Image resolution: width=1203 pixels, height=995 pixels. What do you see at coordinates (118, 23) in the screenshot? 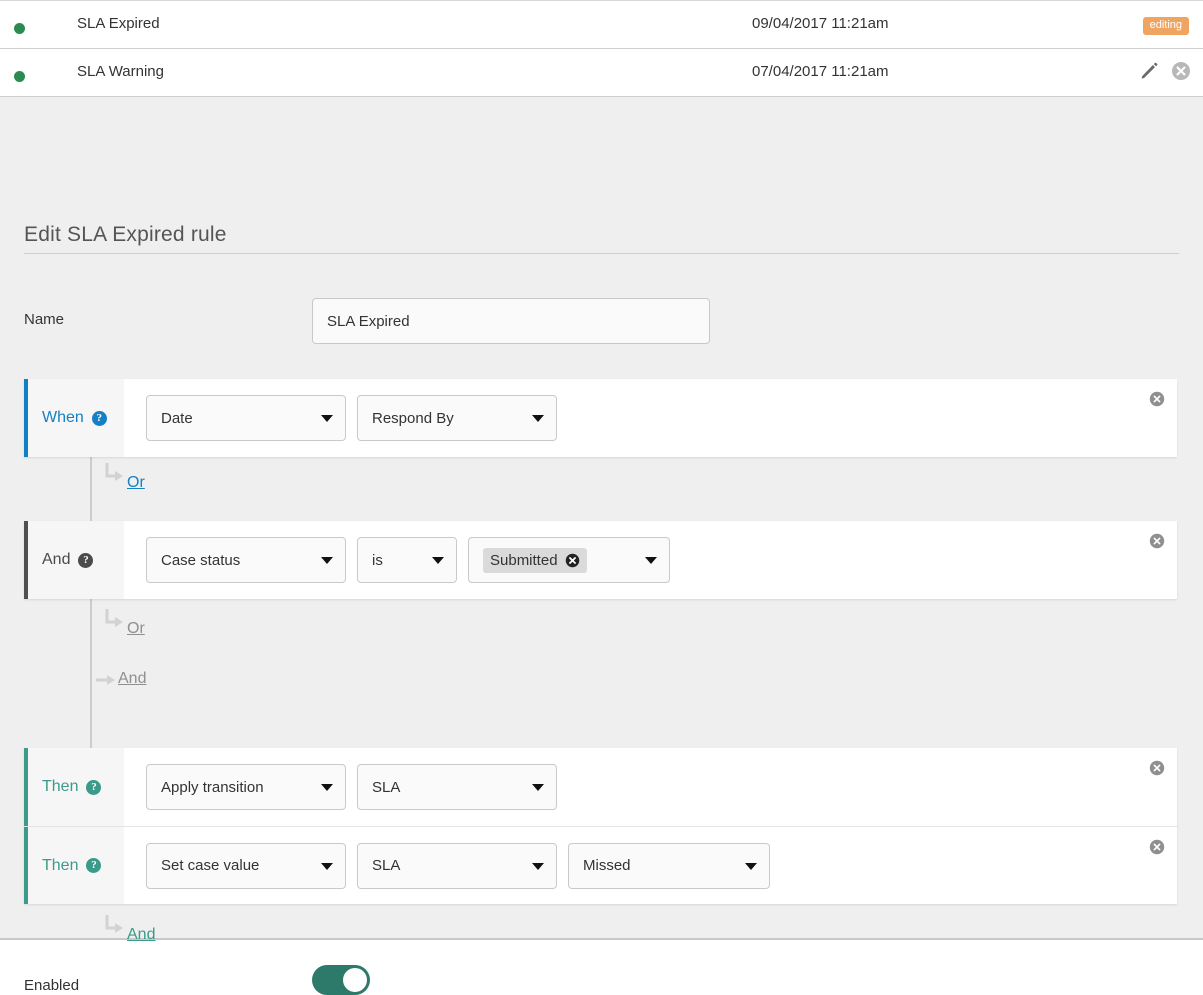
I see `list-item-name: SLA Expired` at bounding box center [118, 23].